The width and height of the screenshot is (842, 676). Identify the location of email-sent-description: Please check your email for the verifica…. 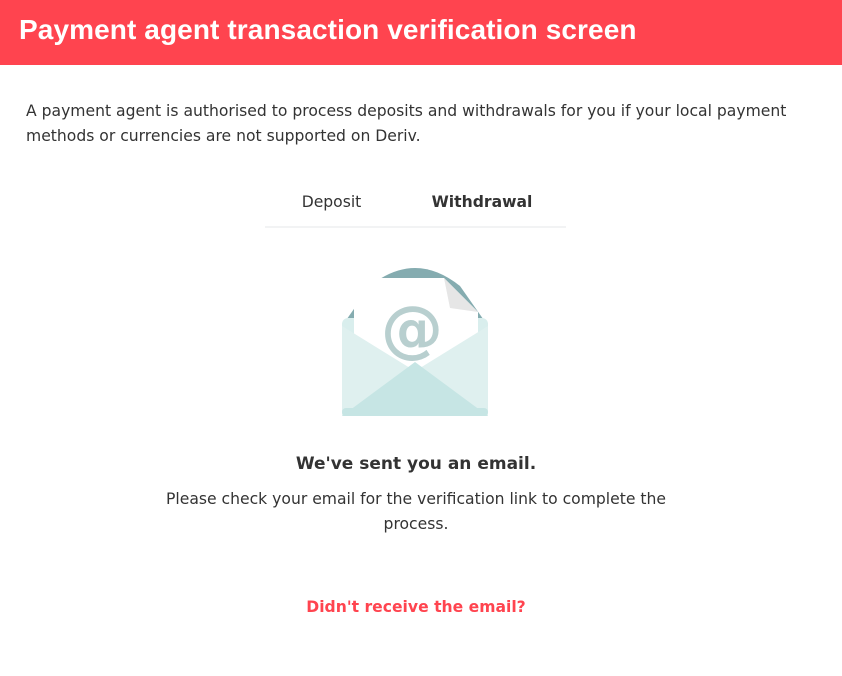
(416, 511).